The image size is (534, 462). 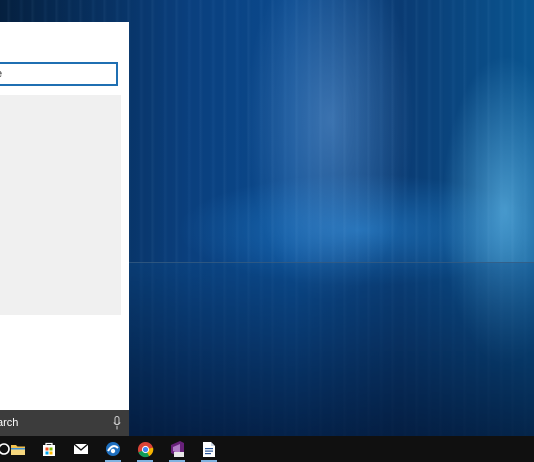 I want to click on chrome-icon, so click(x=145, y=450).